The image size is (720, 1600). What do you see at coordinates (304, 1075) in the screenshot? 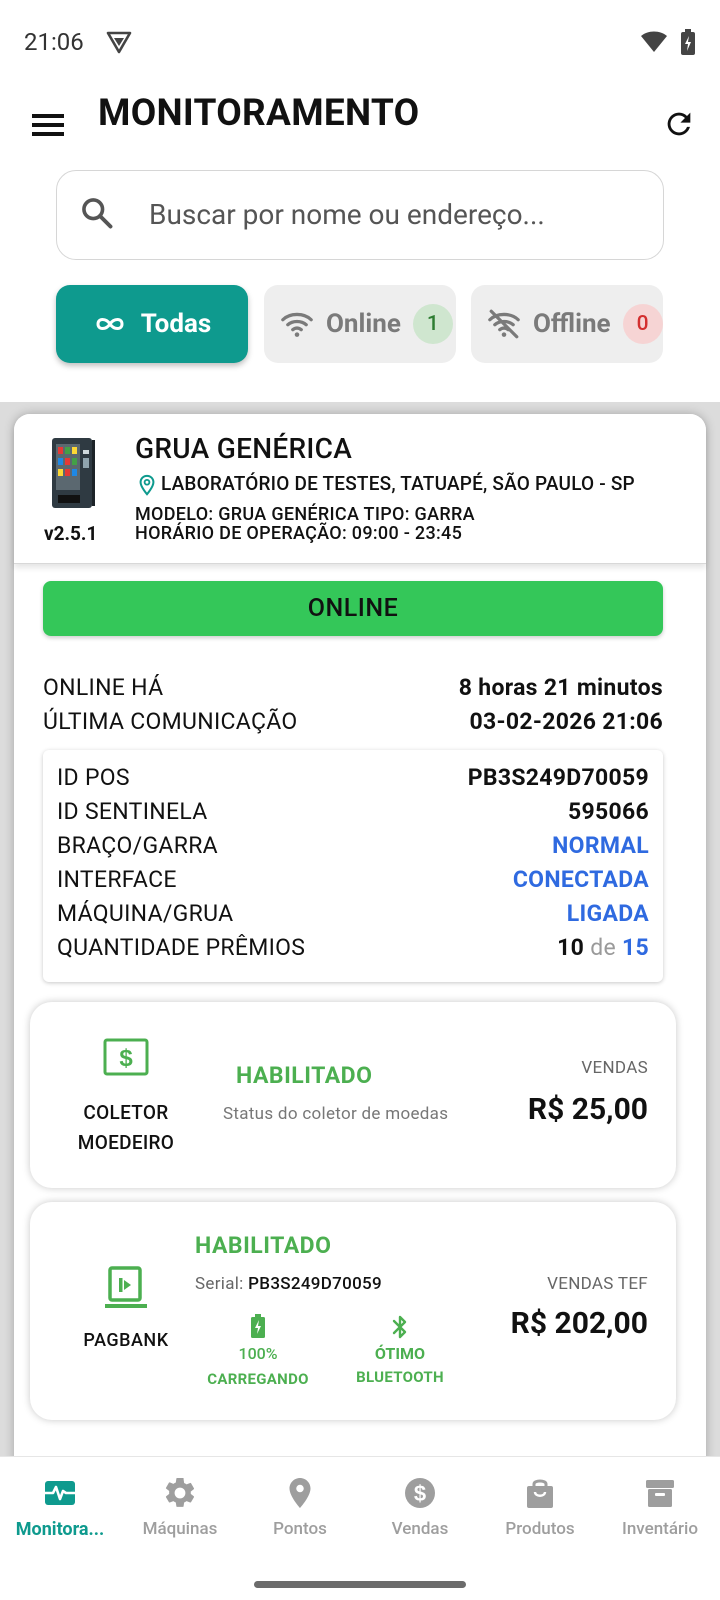
I see `coin-collector-status: HABILITADO` at bounding box center [304, 1075].